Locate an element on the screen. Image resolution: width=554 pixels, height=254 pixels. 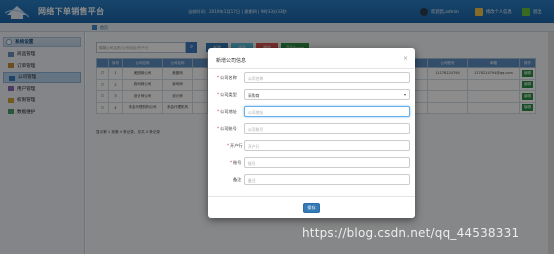
company-address-input: 公司地址 is located at coordinates (327, 111).